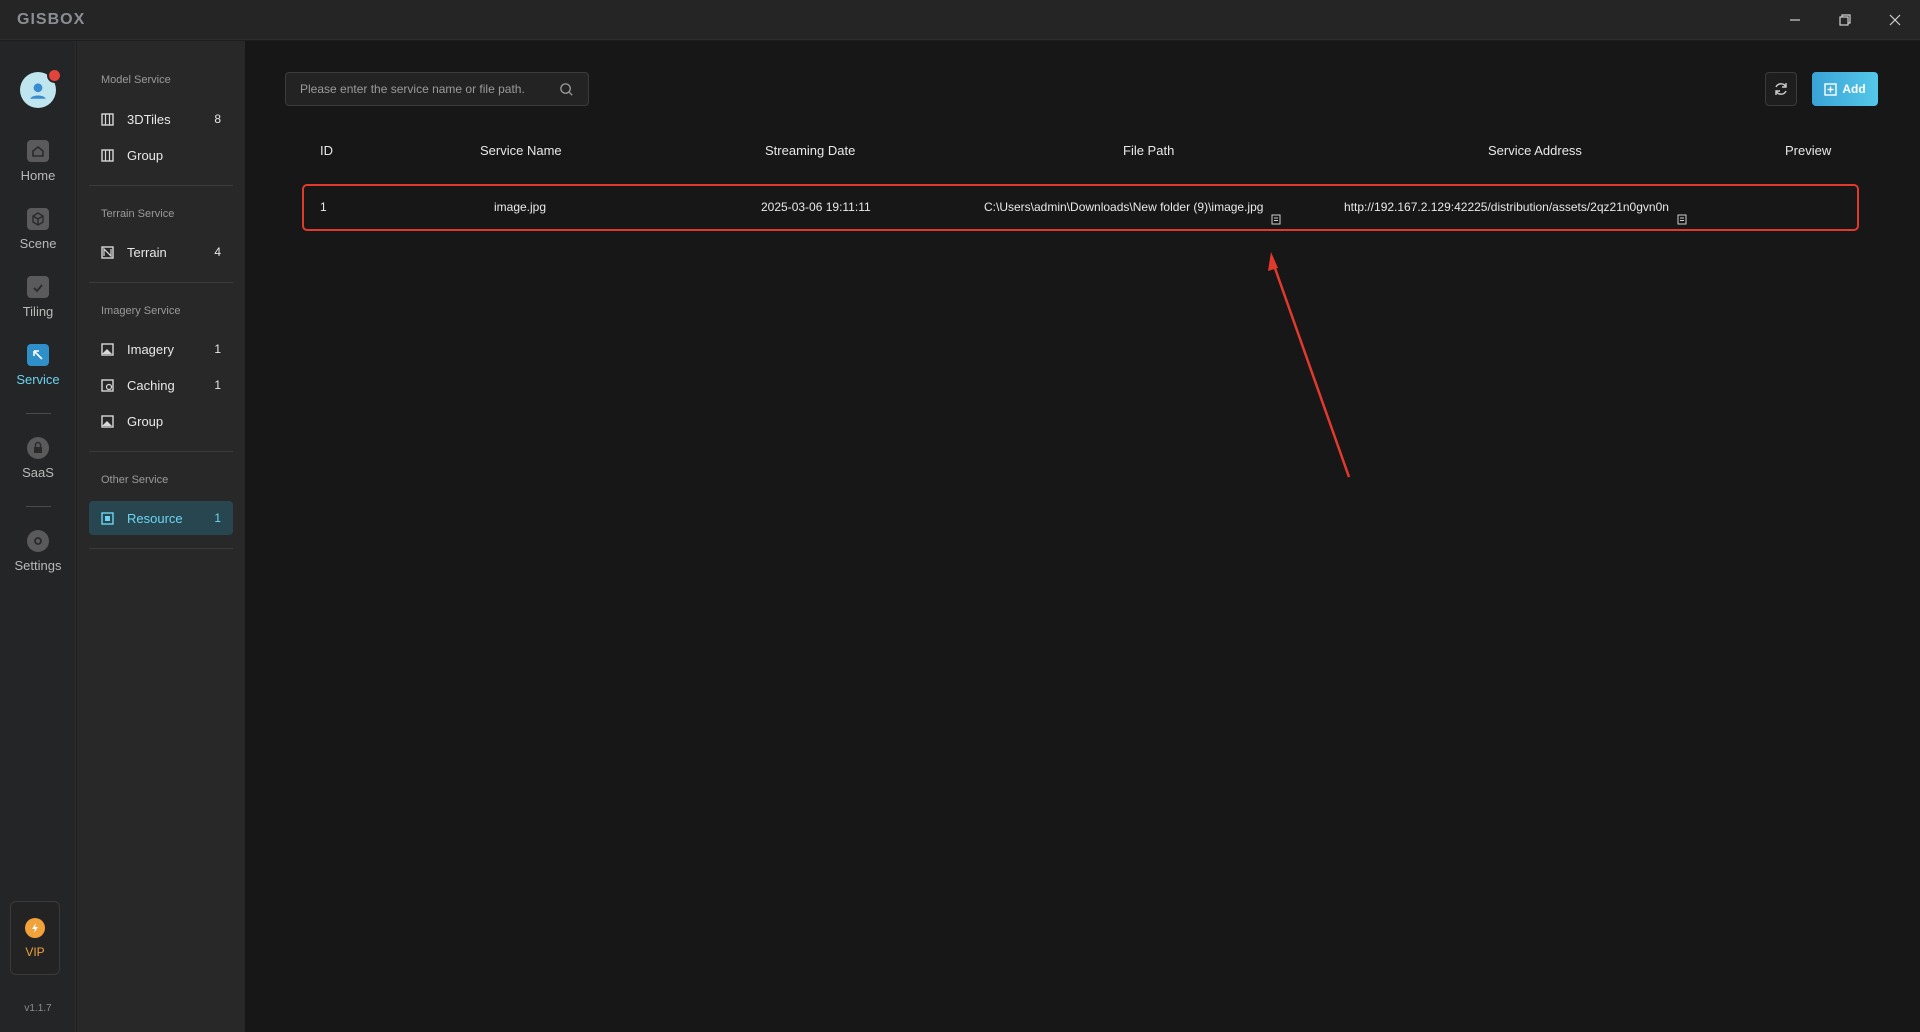 This screenshot has height=1032, width=1920. What do you see at coordinates (135, 480) in the screenshot?
I see `section-title-other-service: Other Service` at bounding box center [135, 480].